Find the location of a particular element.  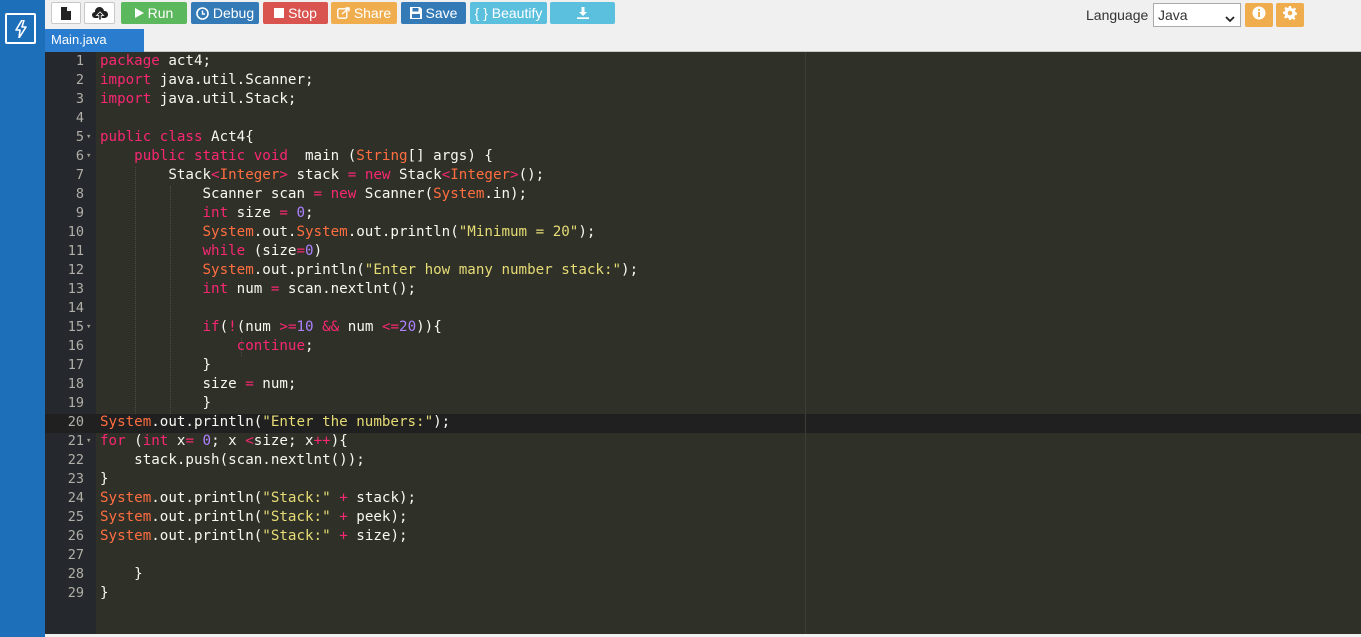

share-button: Share is located at coordinates (364, 13).